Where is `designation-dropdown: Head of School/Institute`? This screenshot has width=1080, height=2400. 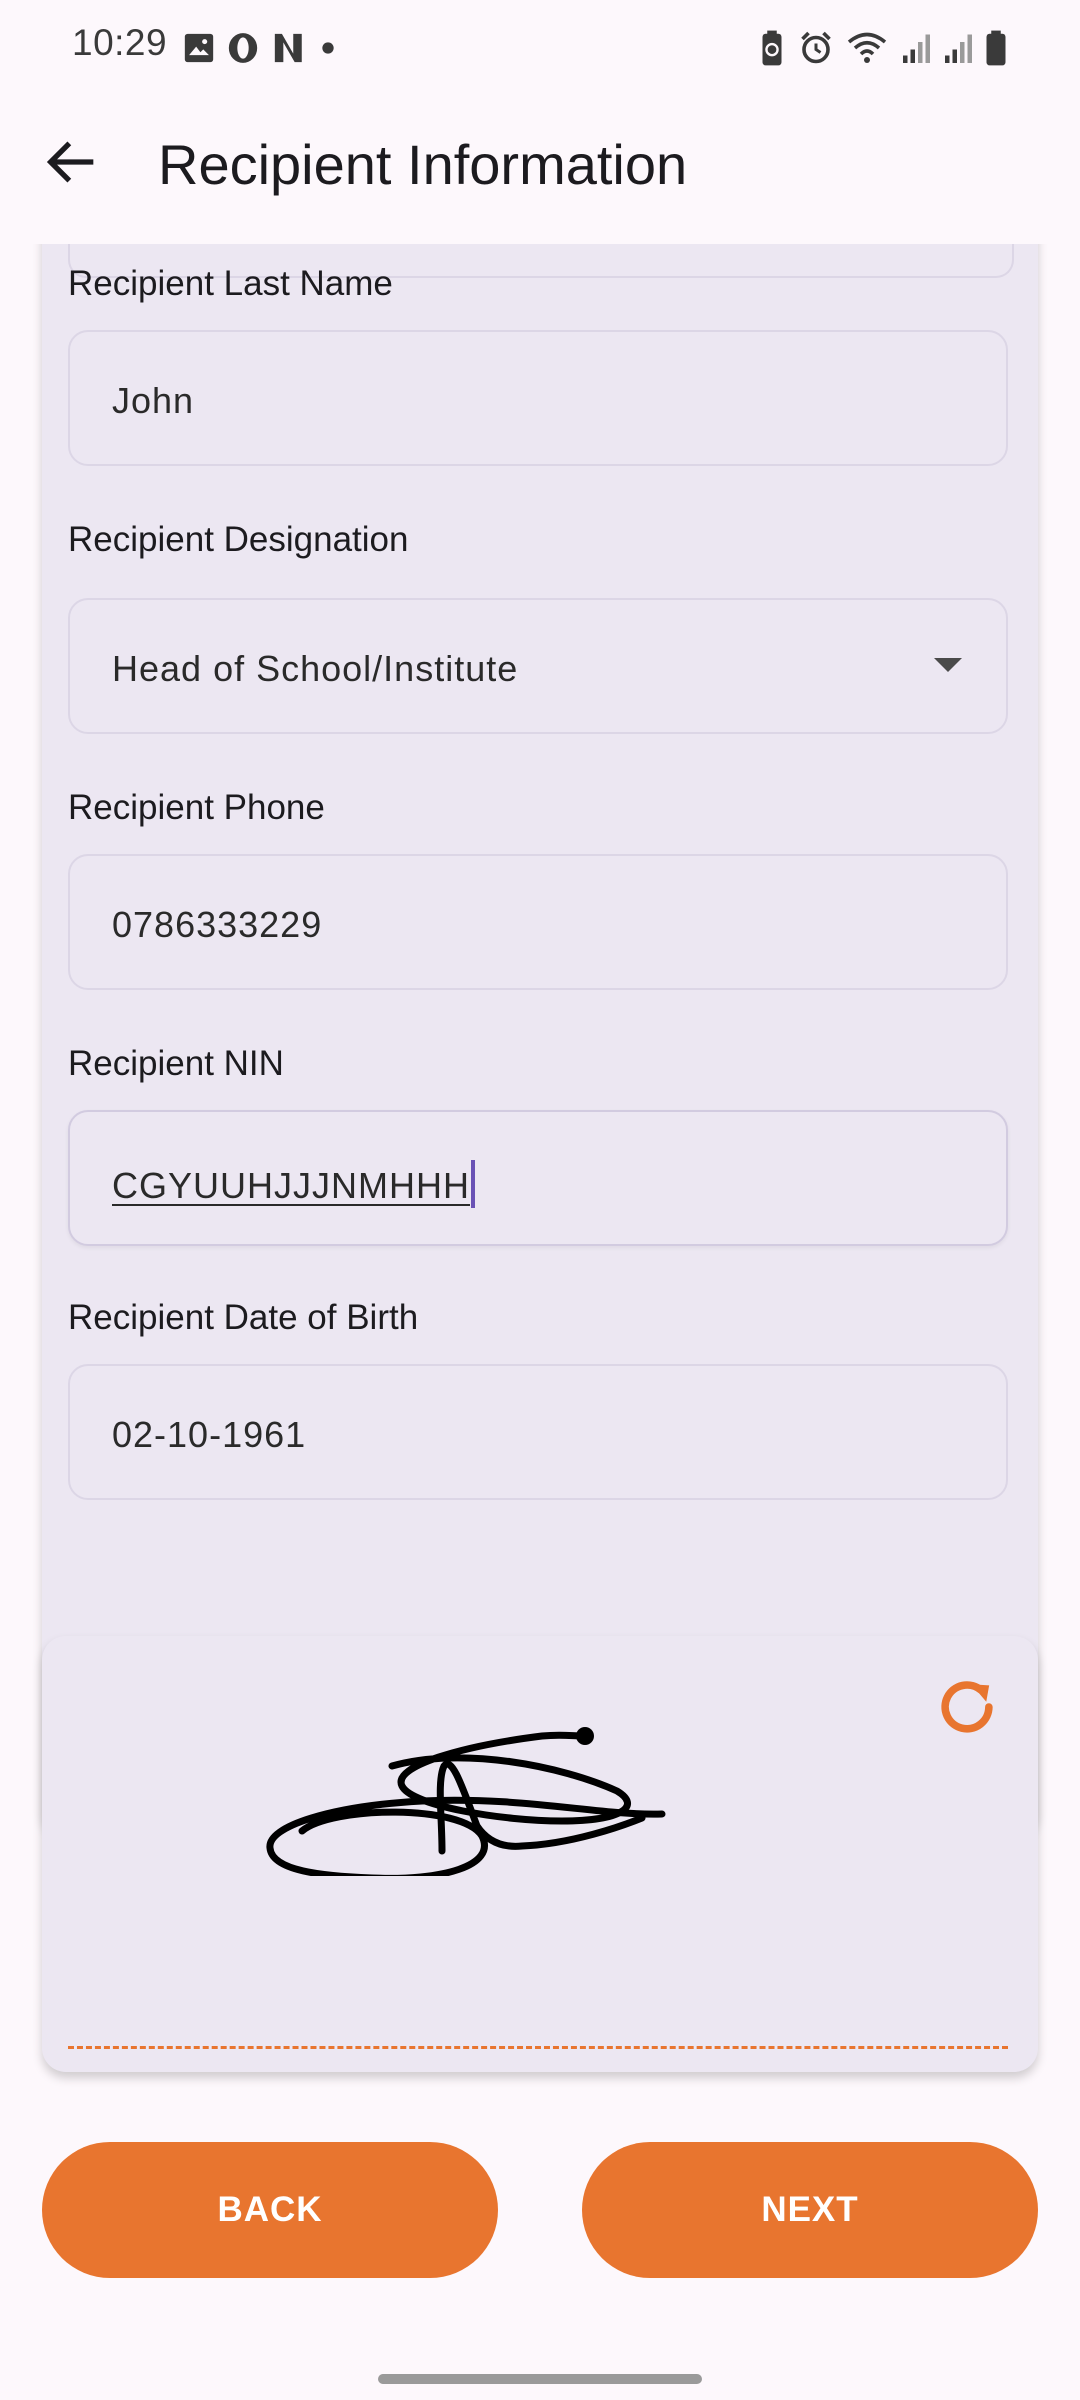 designation-dropdown: Head of School/Institute is located at coordinates (538, 666).